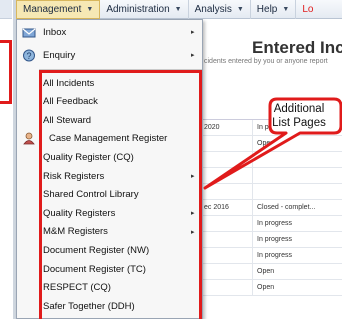 This screenshot has height=319, width=342. What do you see at coordinates (55, 32) in the screenshot?
I see `menu-item-label: Inbox` at bounding box center [55, 32].